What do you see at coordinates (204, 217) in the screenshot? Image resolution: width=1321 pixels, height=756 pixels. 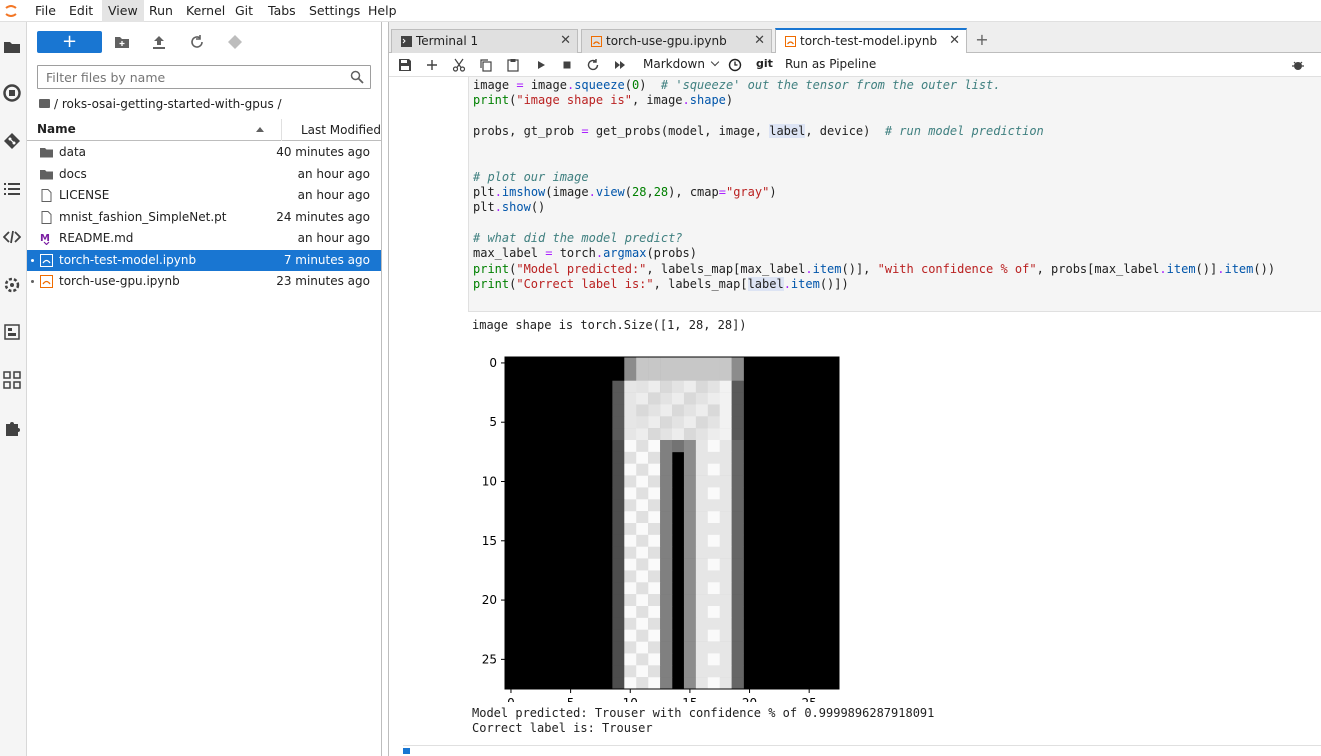 I see `file-row: mnist_fashion_SimpleNet.pt 24 minutes ago` at bounding box center [204, 217].